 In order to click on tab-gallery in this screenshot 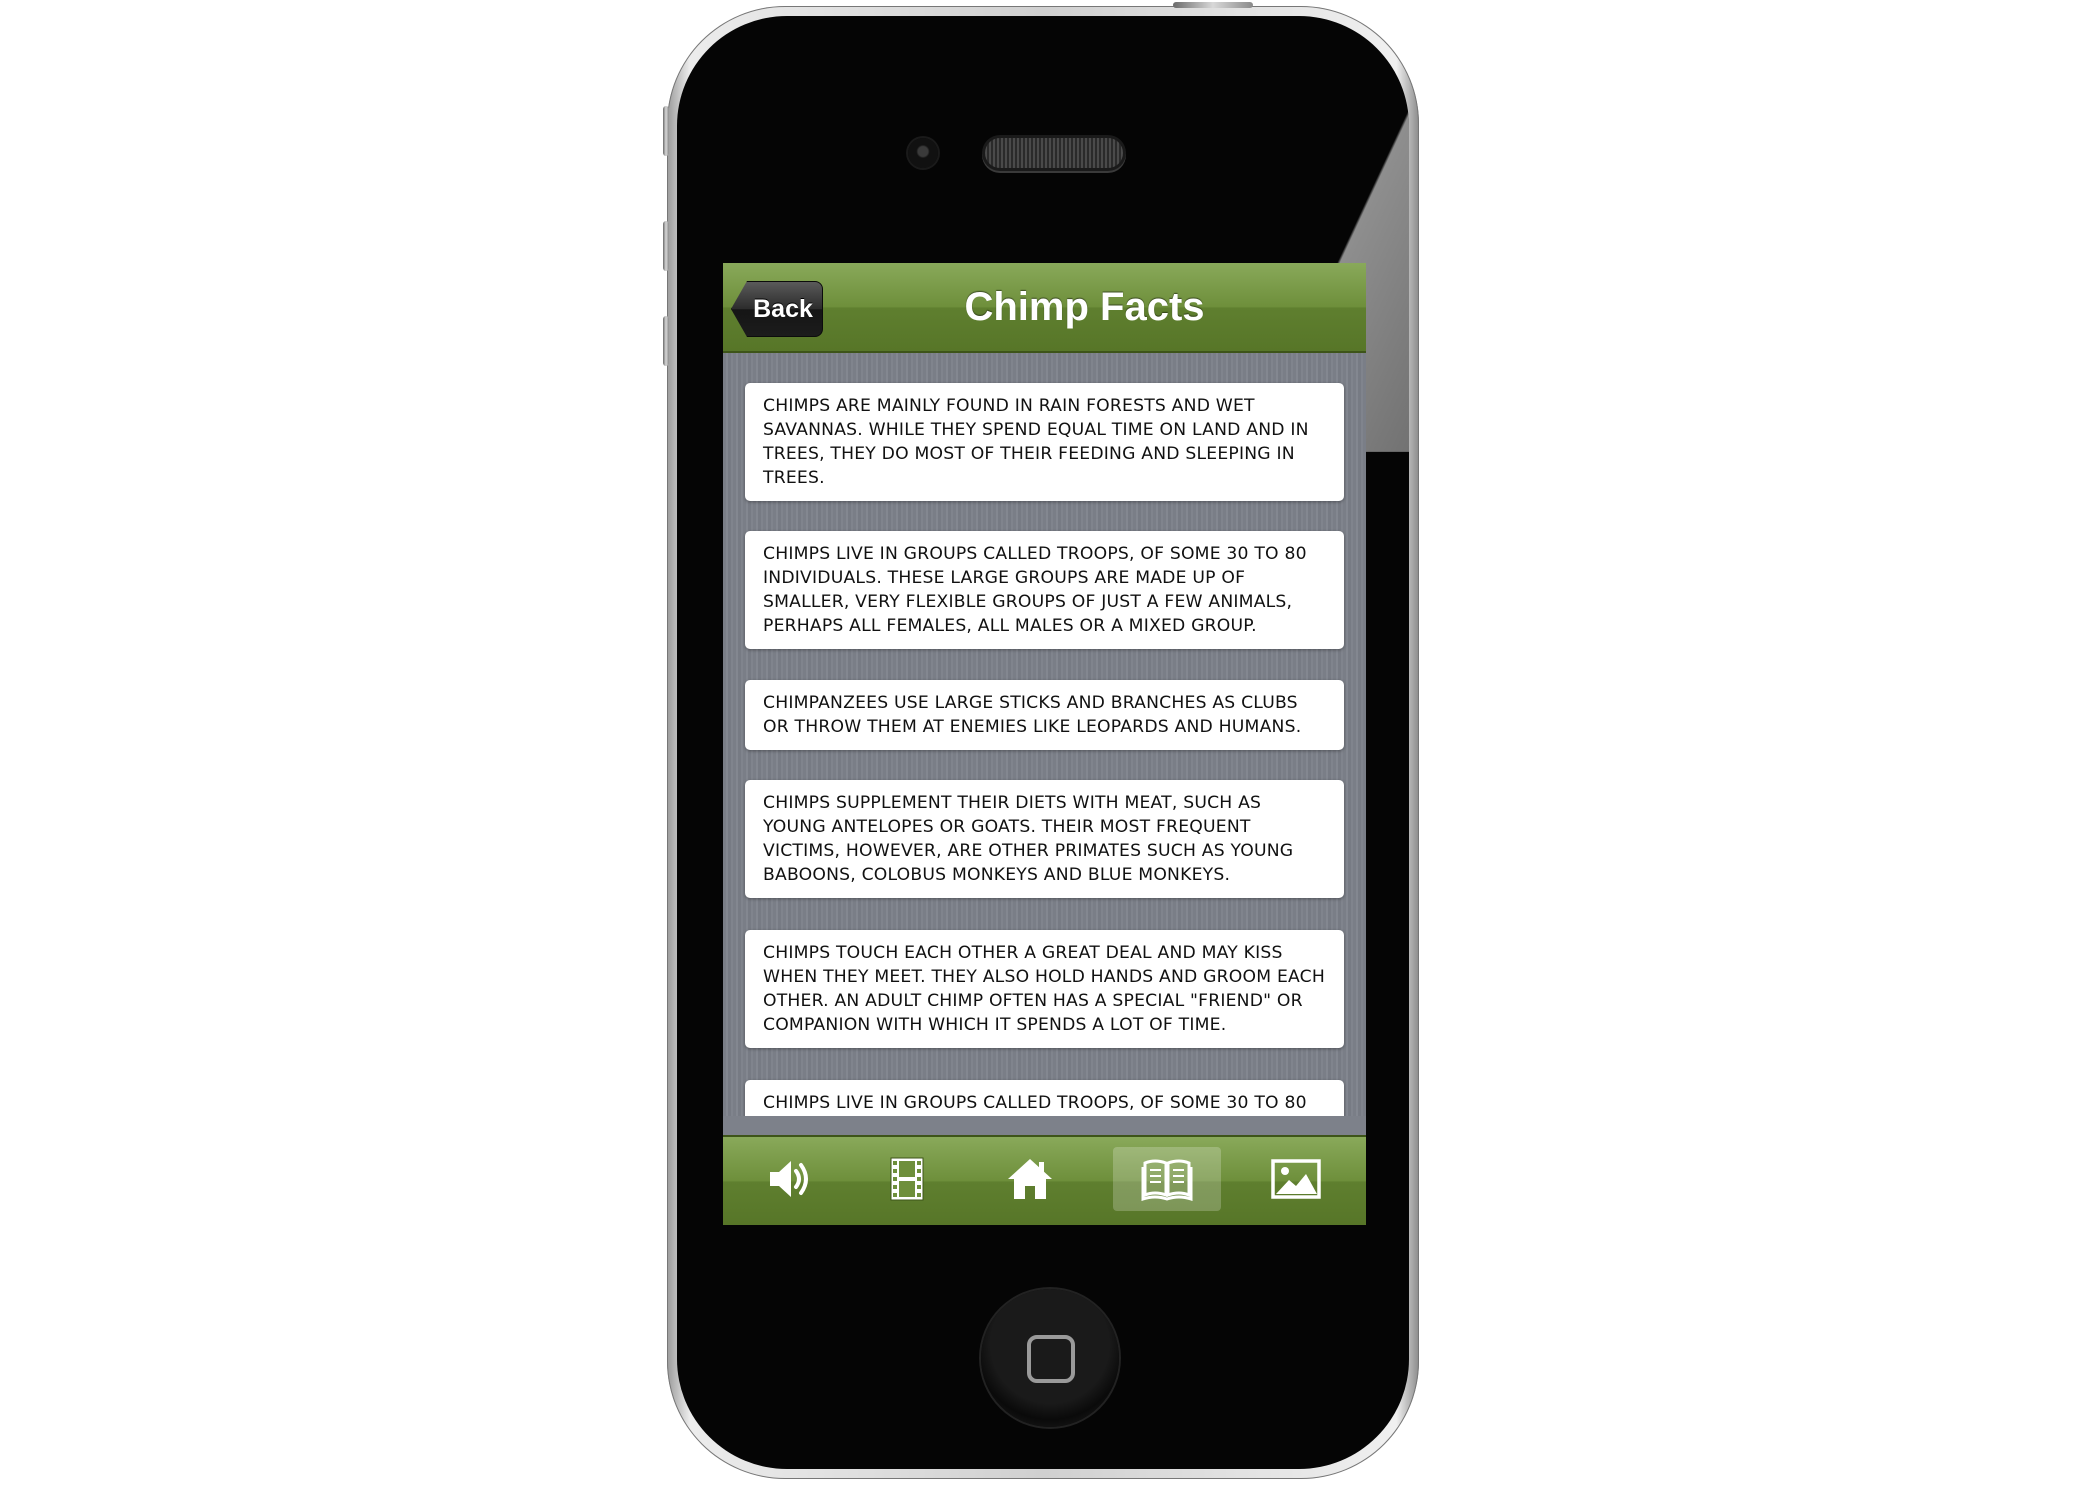, I will do `click(1296, 1179)`.